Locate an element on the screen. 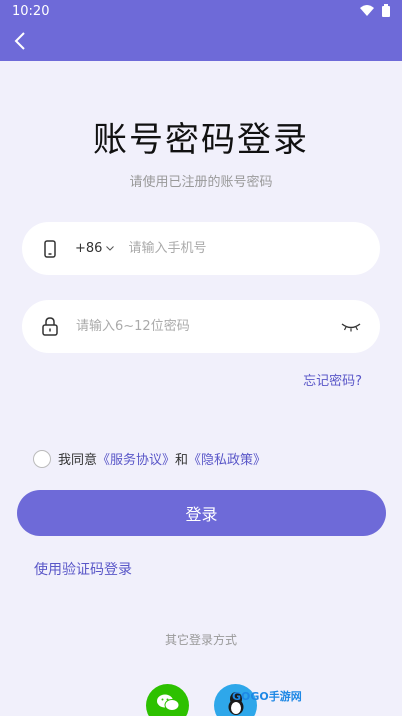 The height and width of the screenshot is (716, 402). wechat-login-button is located at coordinates (167, 700).